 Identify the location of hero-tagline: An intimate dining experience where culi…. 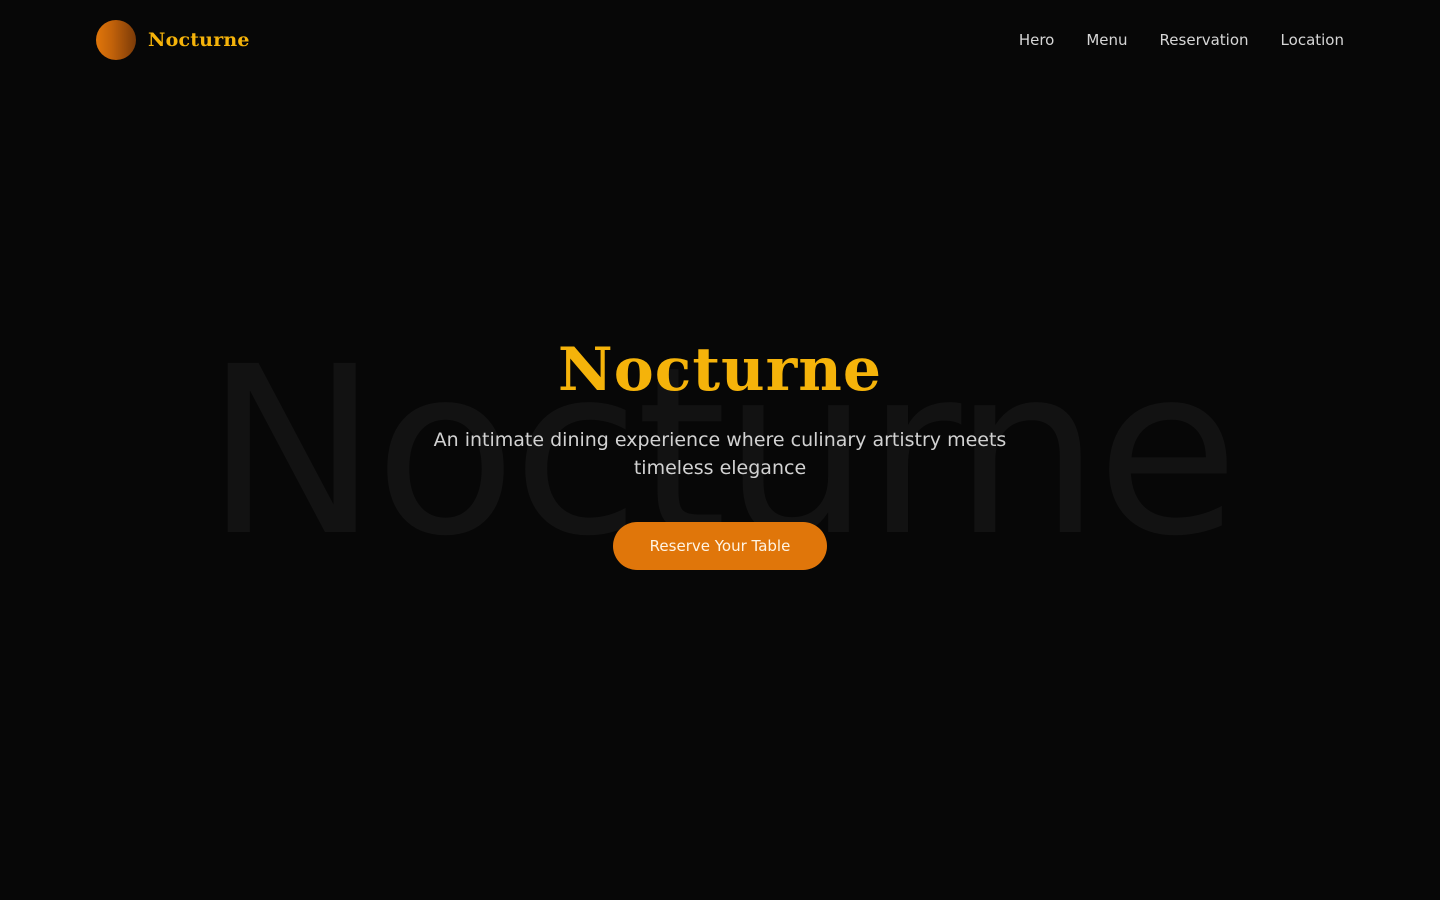
(720, 454).